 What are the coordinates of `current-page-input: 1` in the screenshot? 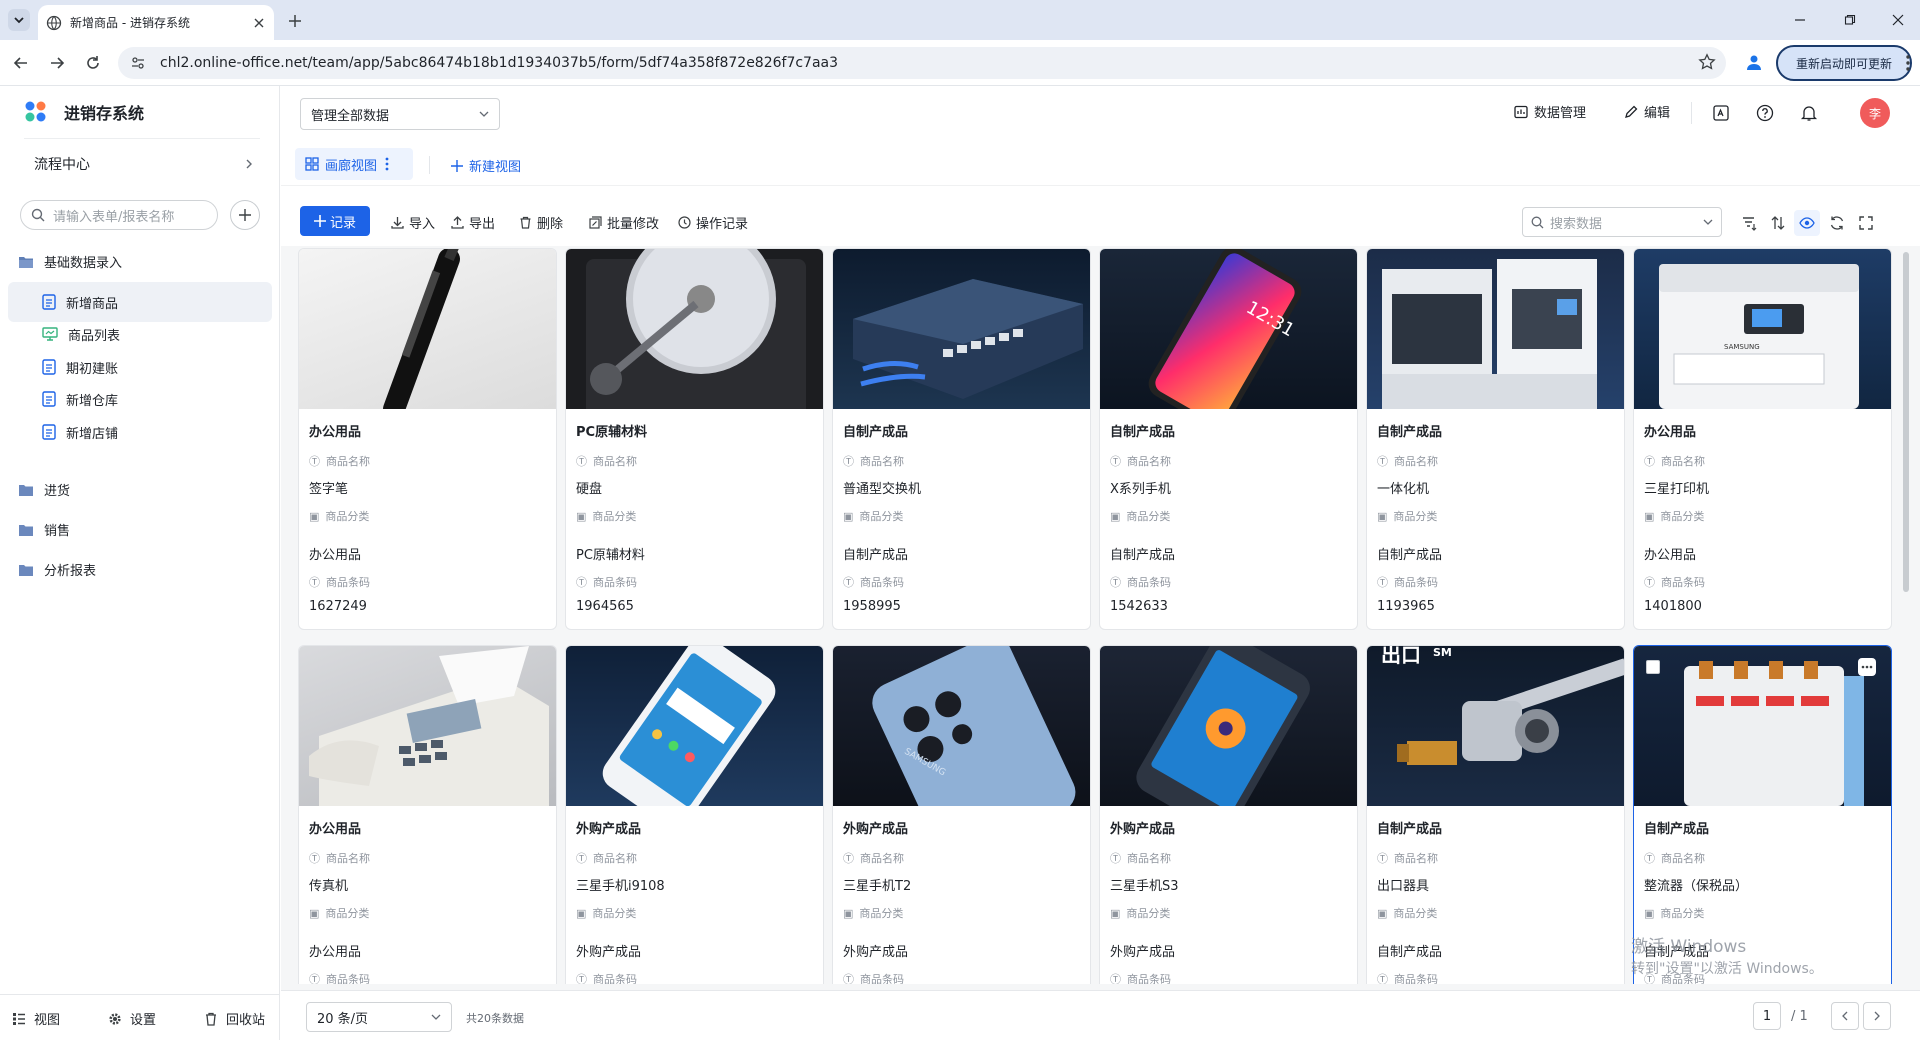 It's located at (1767, 1016).